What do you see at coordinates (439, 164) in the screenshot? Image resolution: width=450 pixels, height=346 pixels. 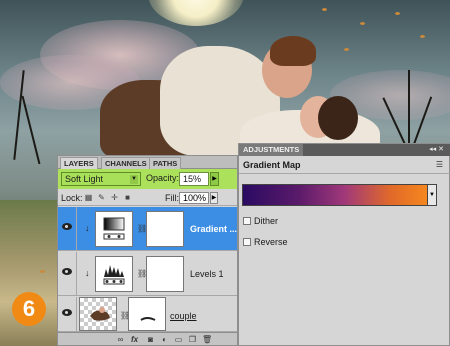 I see `panel-menu-icon: ☰` at bounding box center [439, 164].